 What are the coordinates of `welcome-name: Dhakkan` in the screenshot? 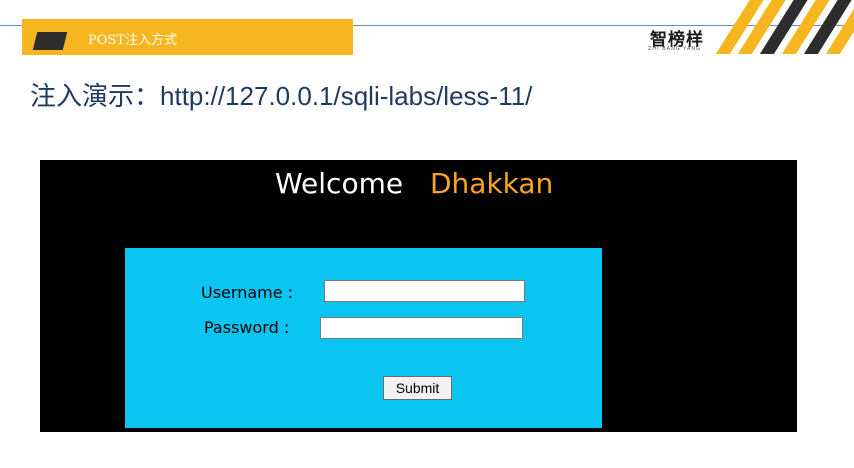 It's located at (492, 183).